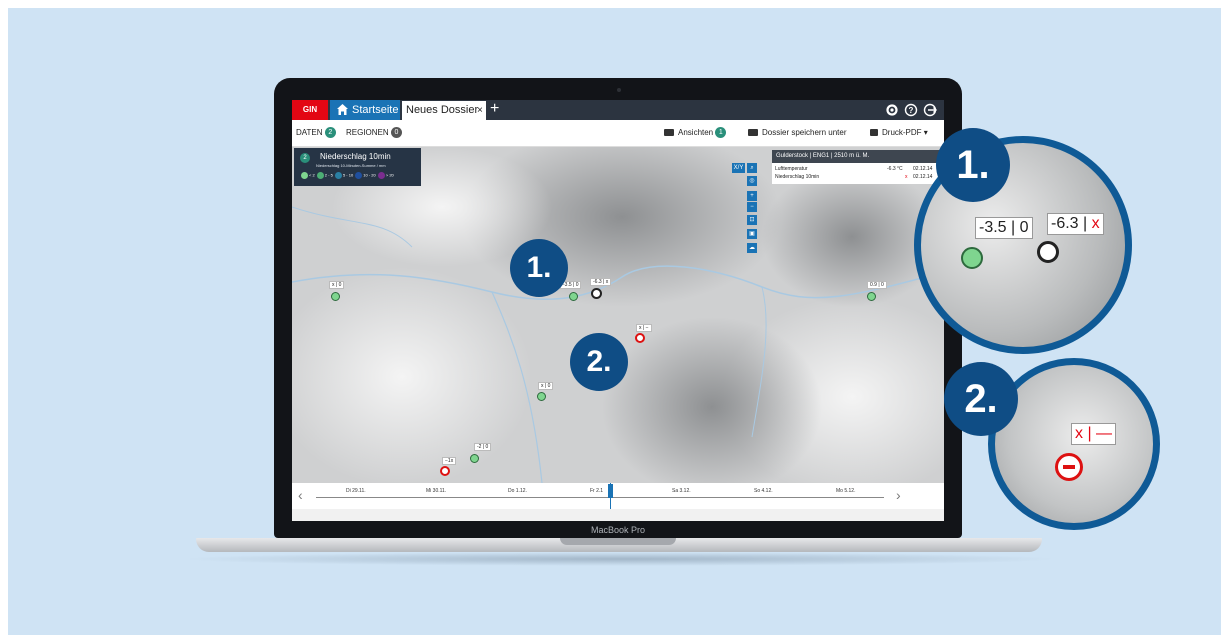 This screenshot has width=1229, height=643. I want to click on regionen-button: REGIONEN 0, so click(374, 133).